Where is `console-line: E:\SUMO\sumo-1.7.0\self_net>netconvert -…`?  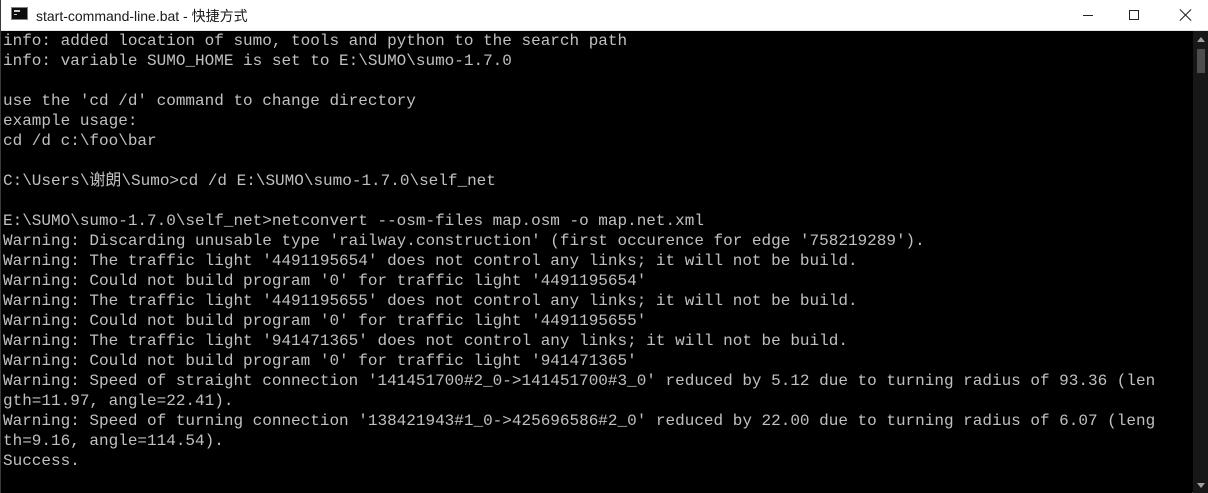 console-line: E:\SUMO\sumo-1.7.0\self_net>netconvert -… is located at coordinates (353, 221).